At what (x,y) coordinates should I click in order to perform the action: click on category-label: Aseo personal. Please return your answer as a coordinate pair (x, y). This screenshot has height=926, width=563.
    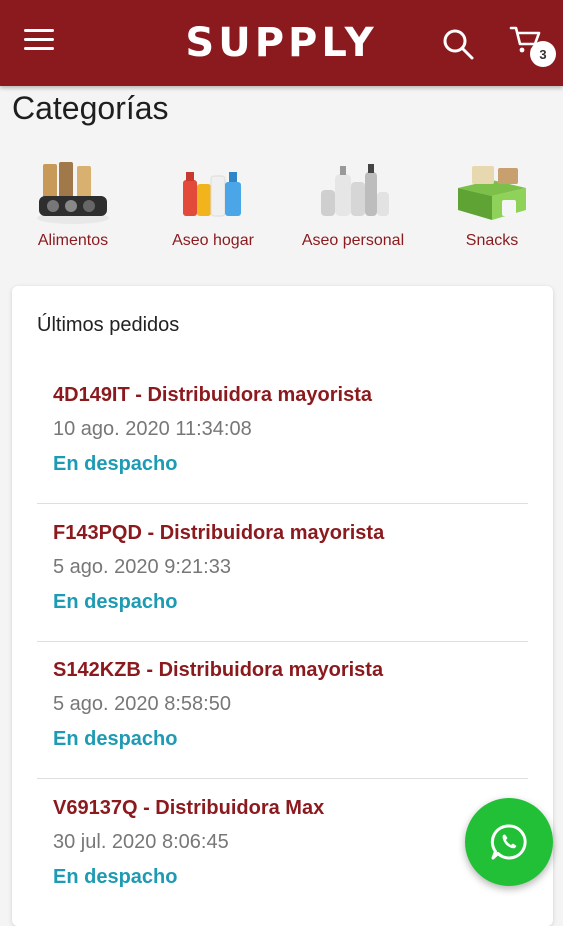
    Looking at the image, I should click on (353, 240).